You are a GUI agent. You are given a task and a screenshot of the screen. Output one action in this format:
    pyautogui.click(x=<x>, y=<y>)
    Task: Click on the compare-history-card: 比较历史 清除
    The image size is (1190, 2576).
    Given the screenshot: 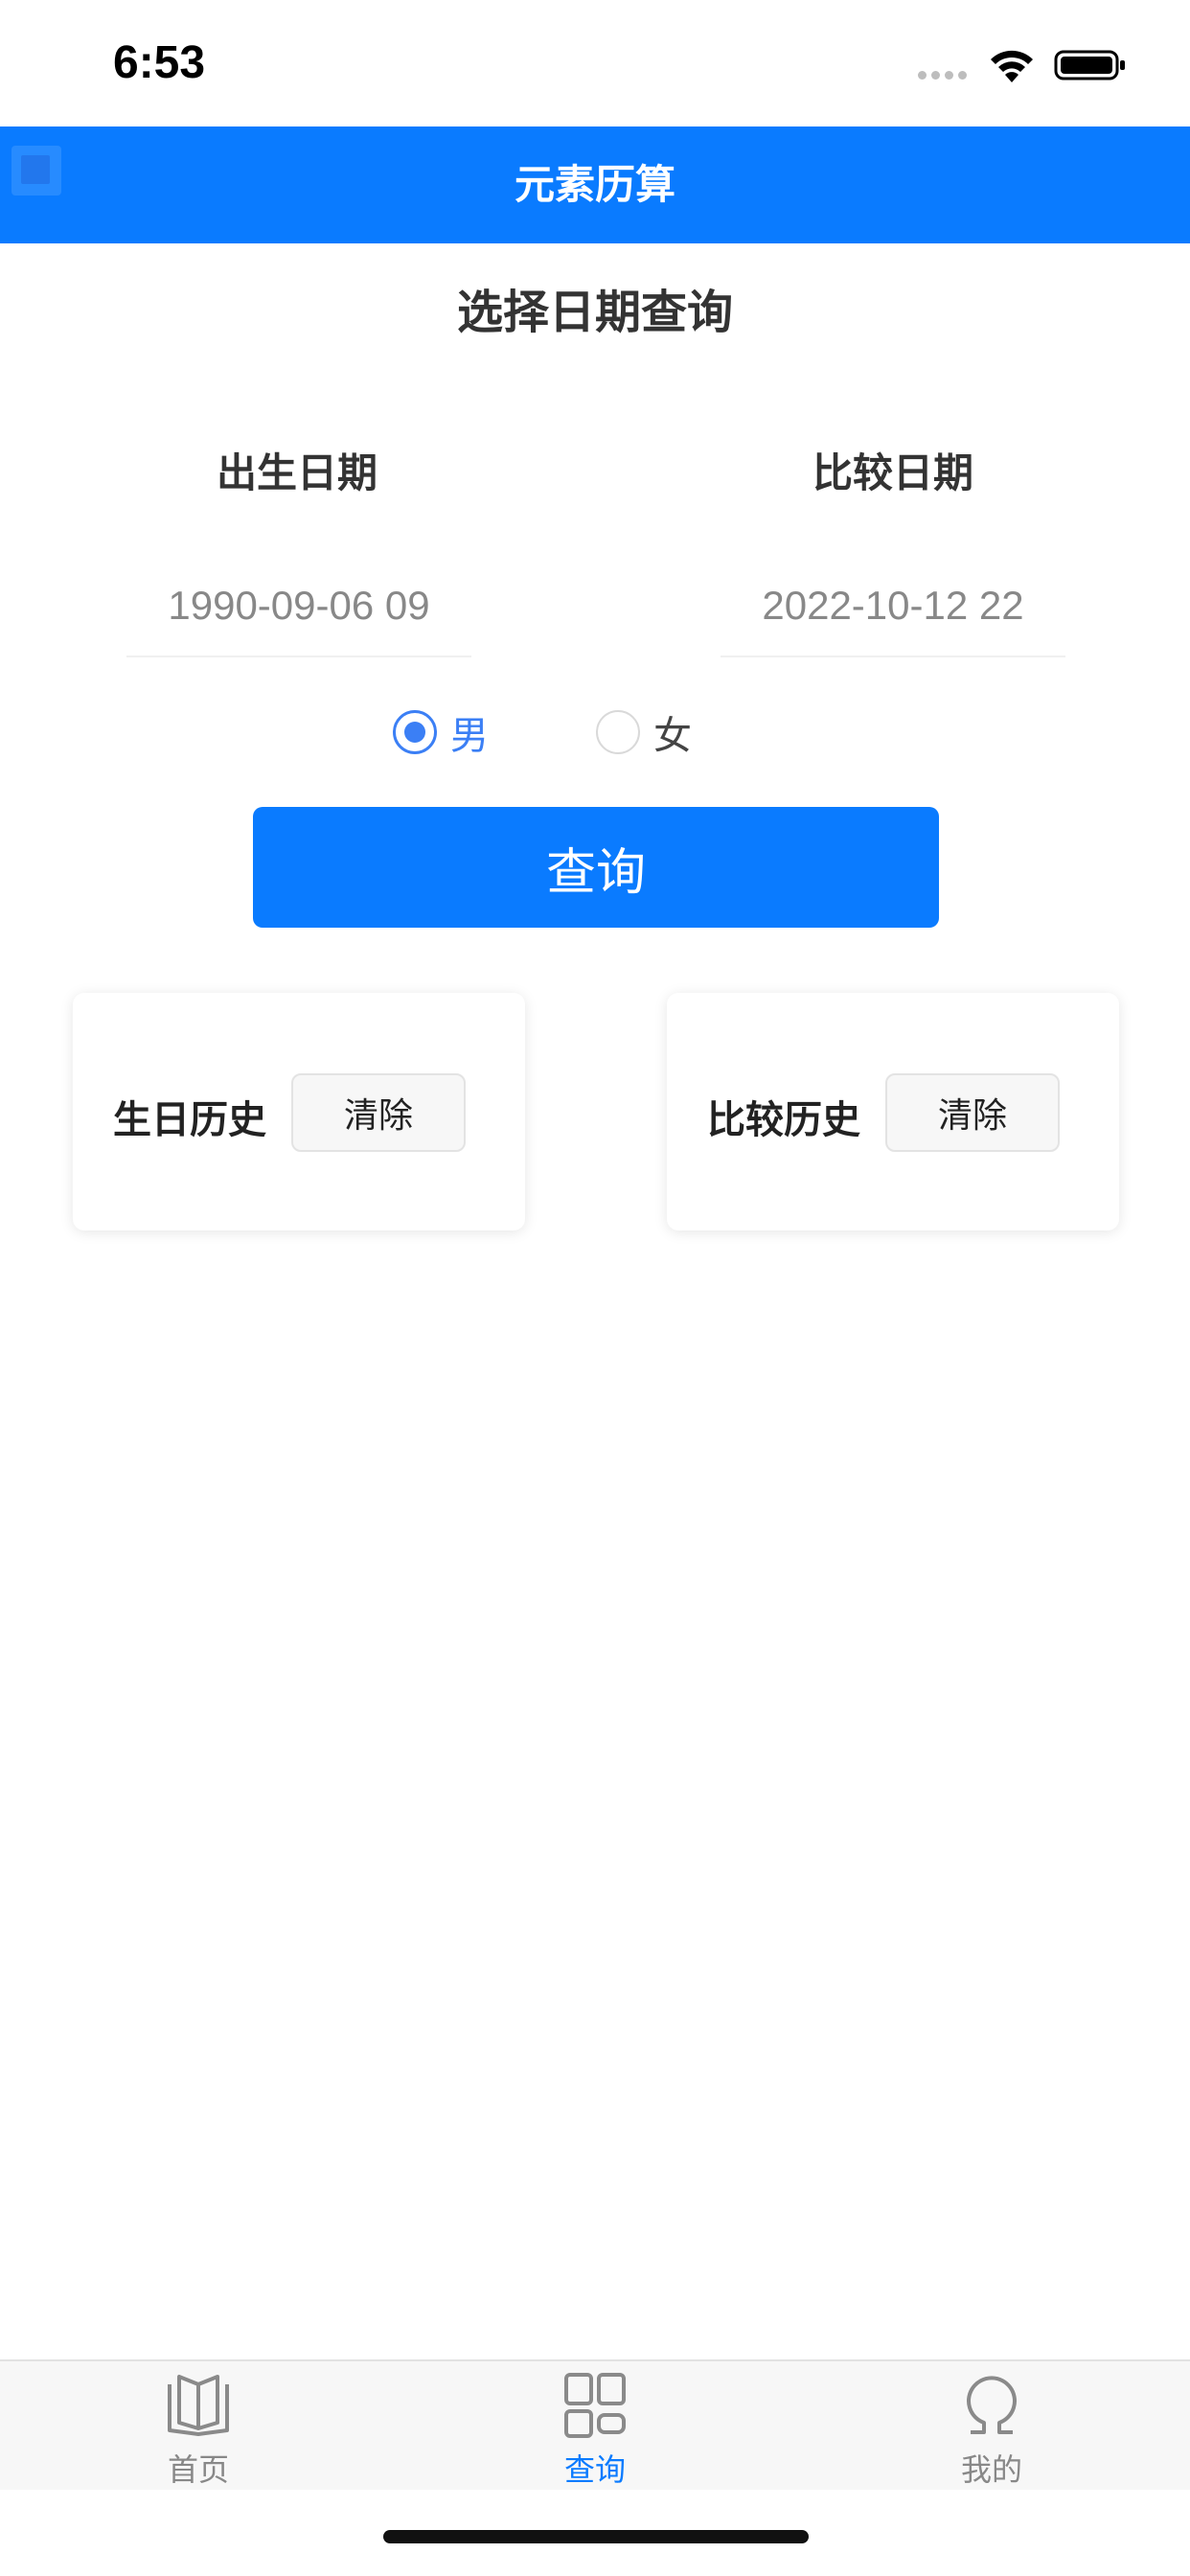 What is the action you would take?
    pyautogui.click(x=893, y=1111)
    